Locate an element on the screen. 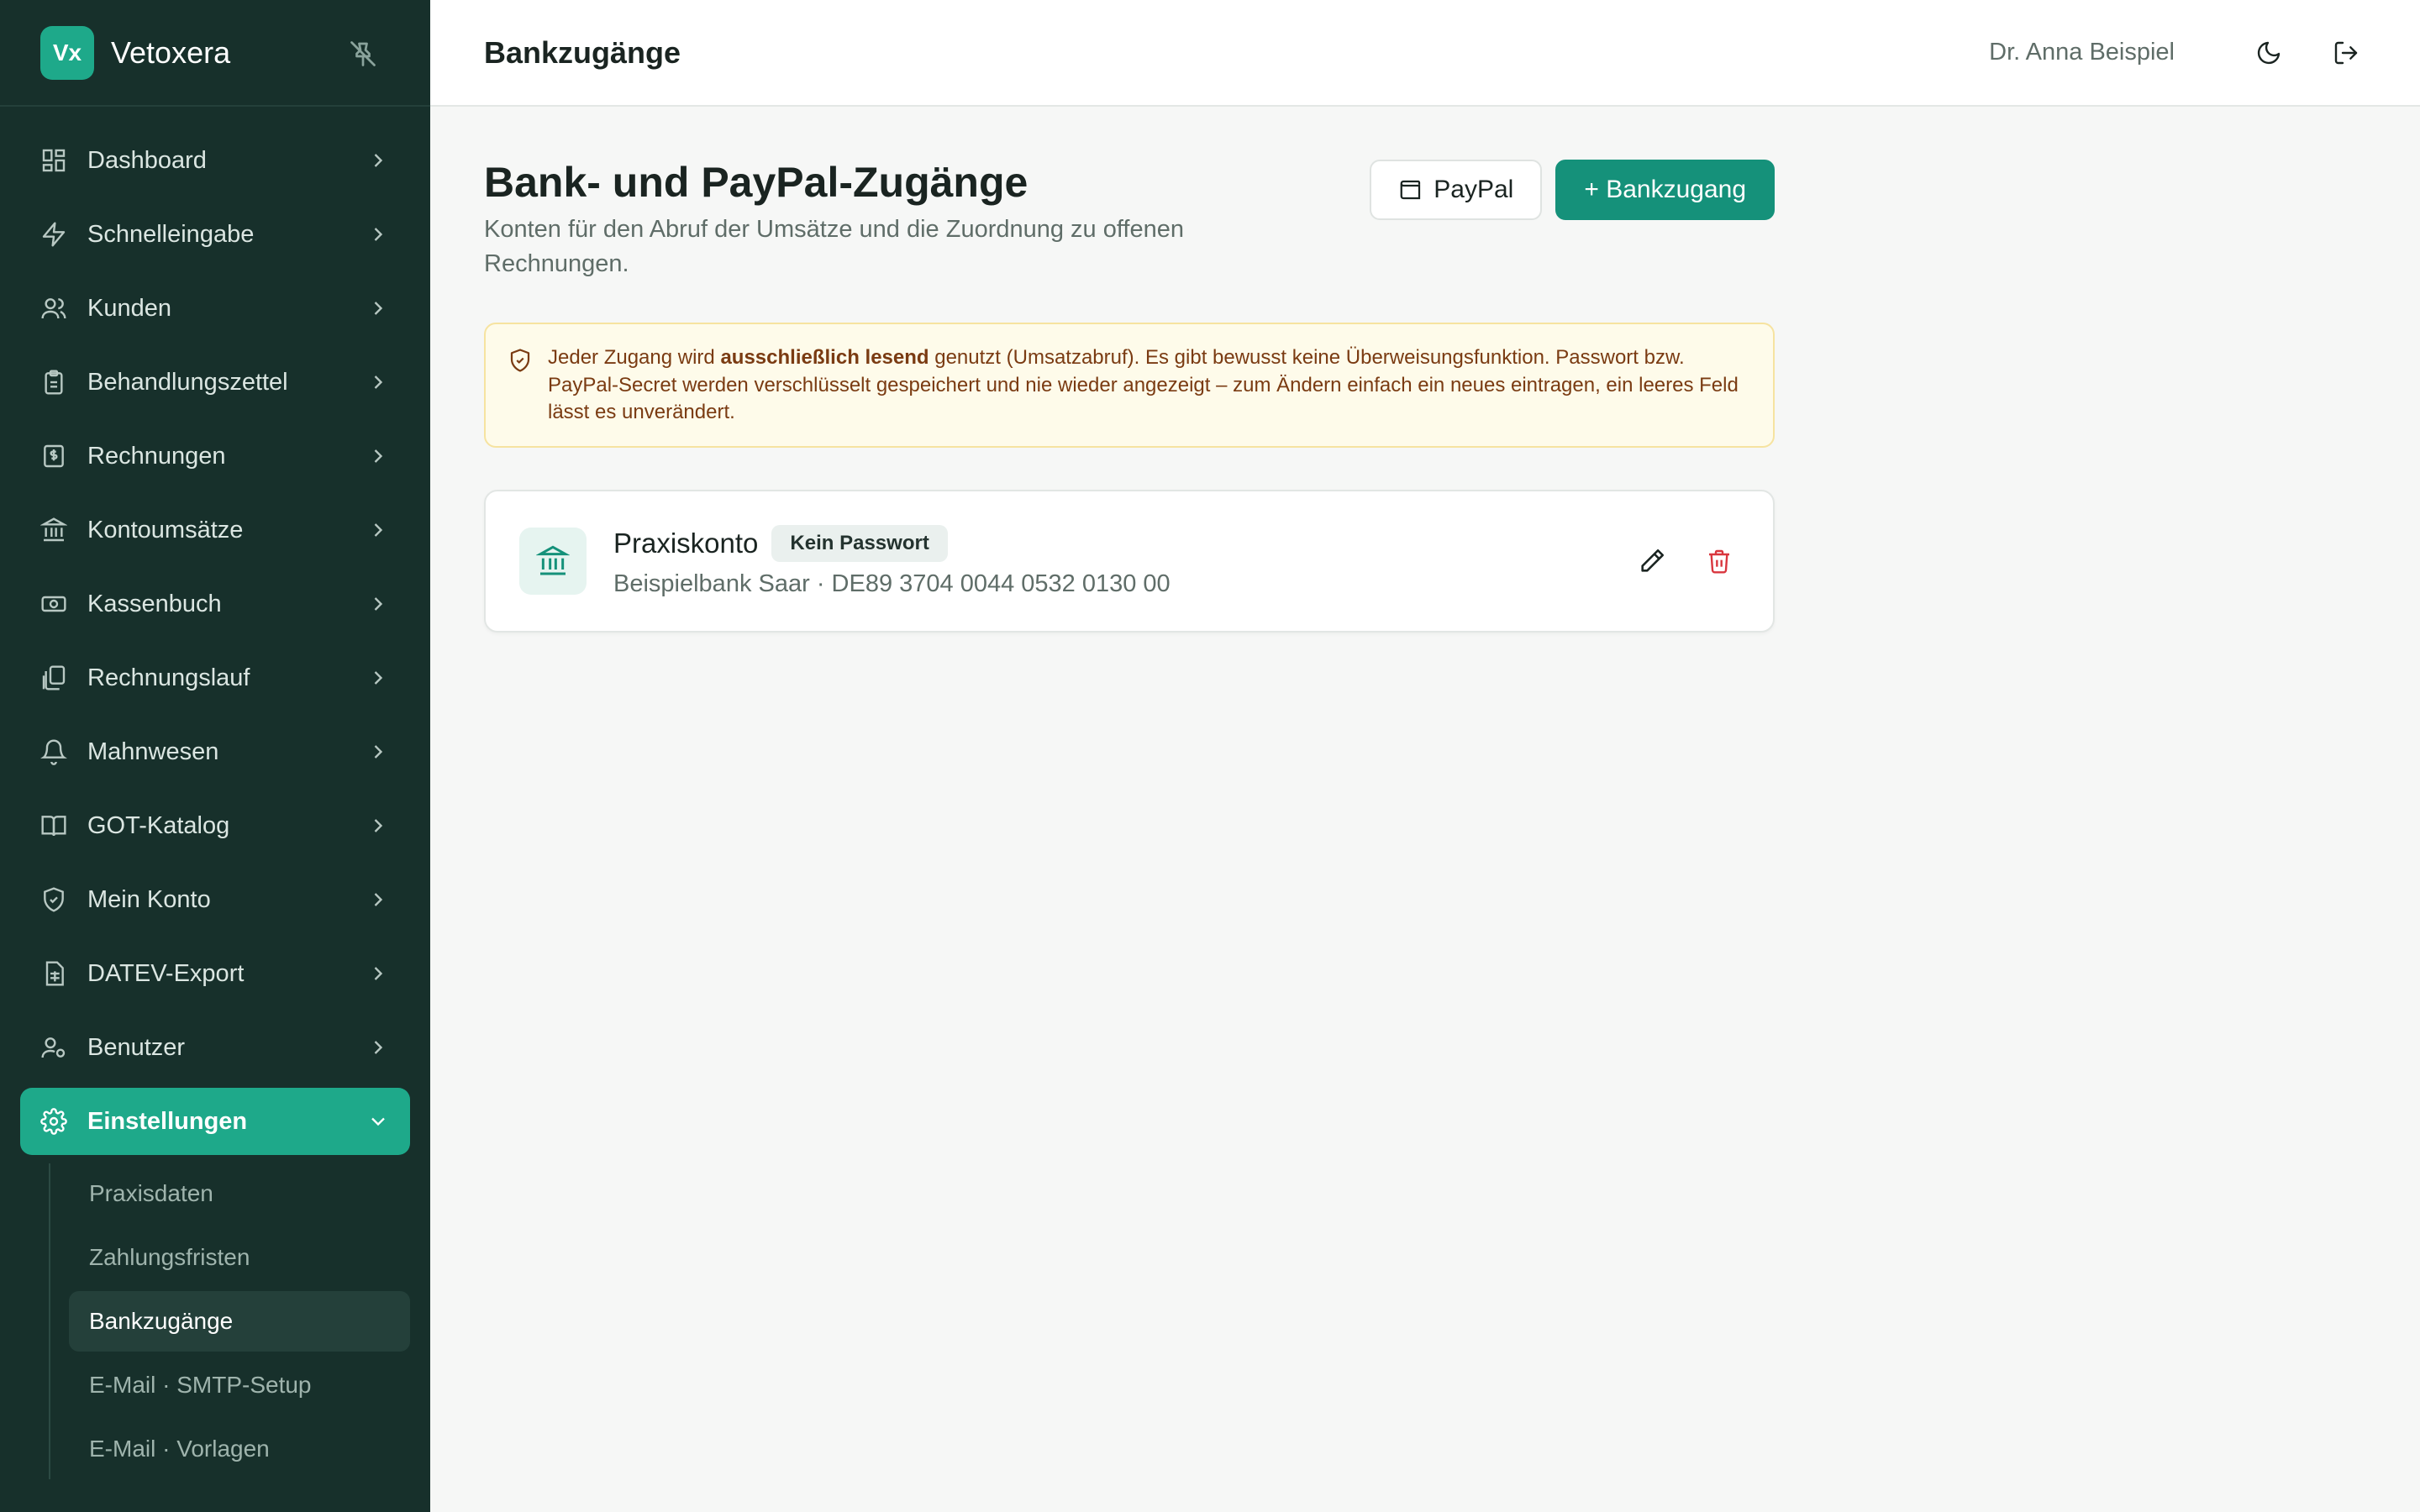 Image resolution: width=2420 pixels, height=1512 pixels. notice-text-bold: ausschließlich lesend is located at coordinates (825, 358).